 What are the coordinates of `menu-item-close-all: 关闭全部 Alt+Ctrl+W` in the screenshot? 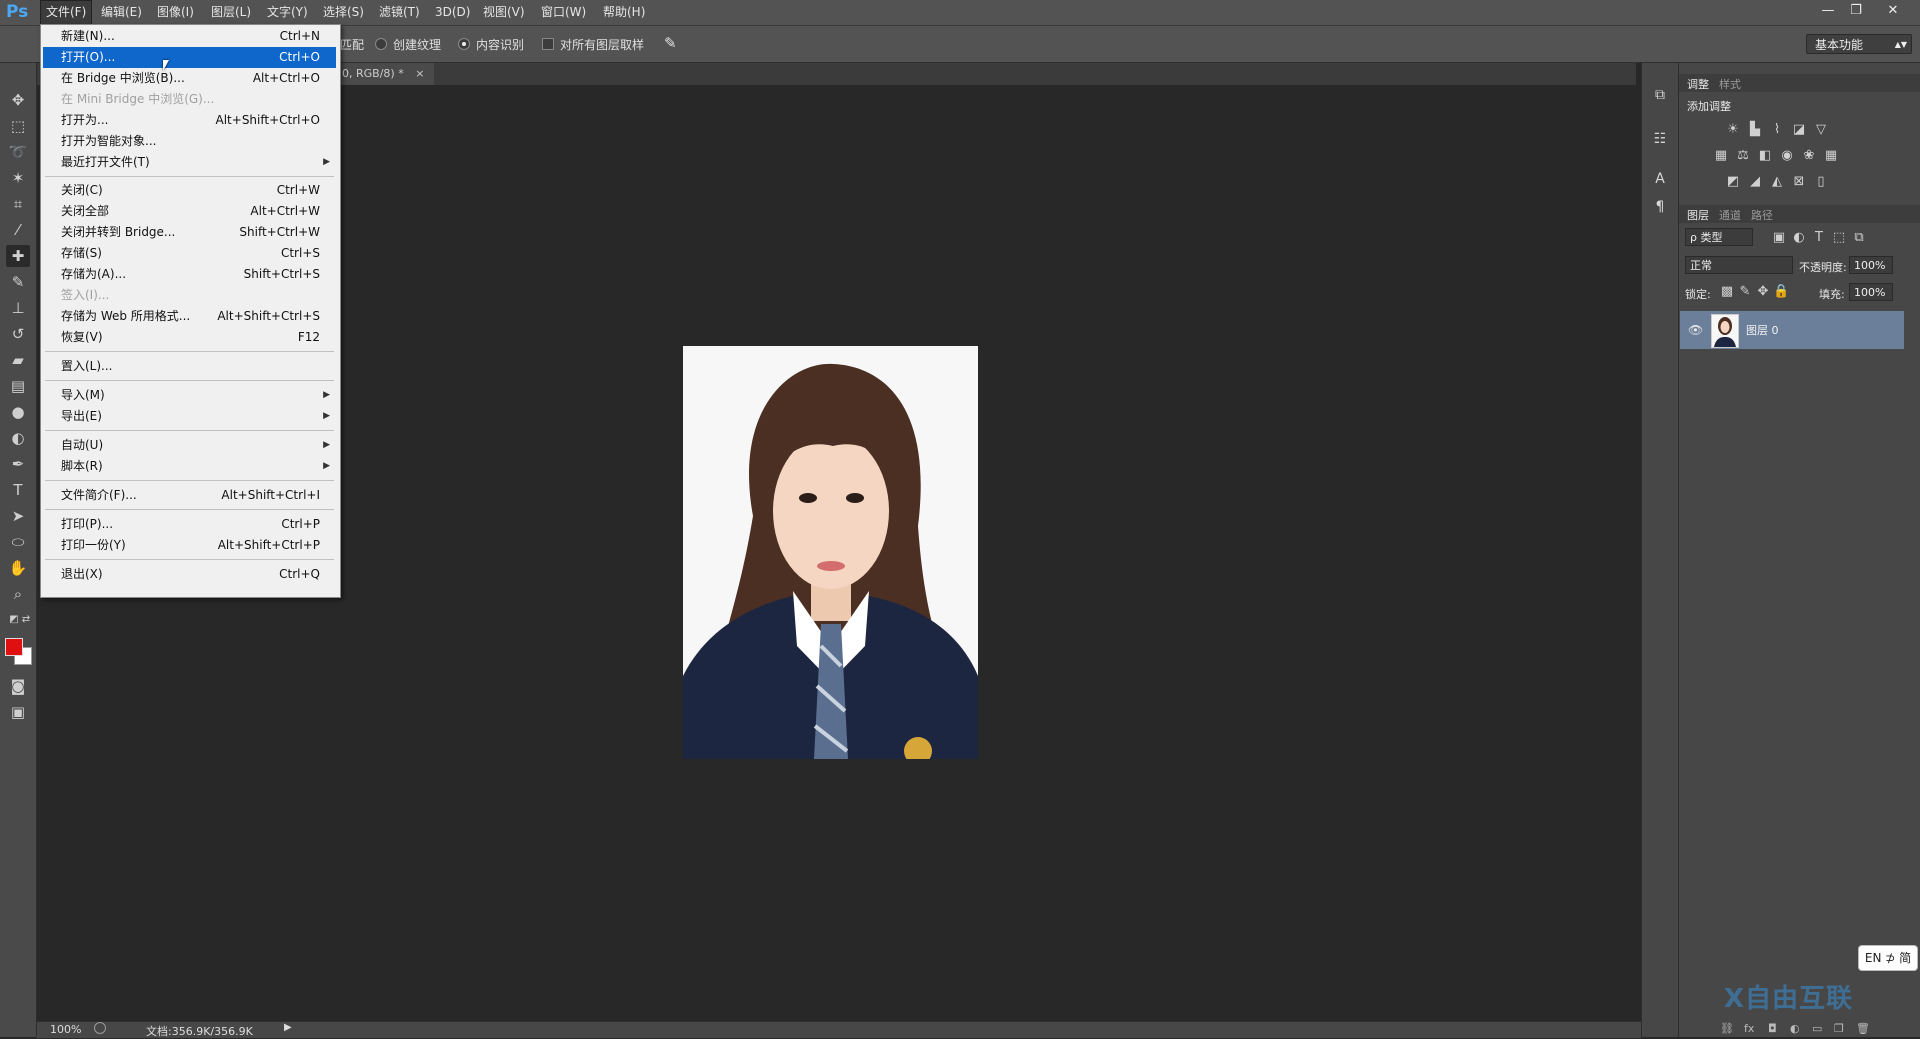 It's located at (189, 211).